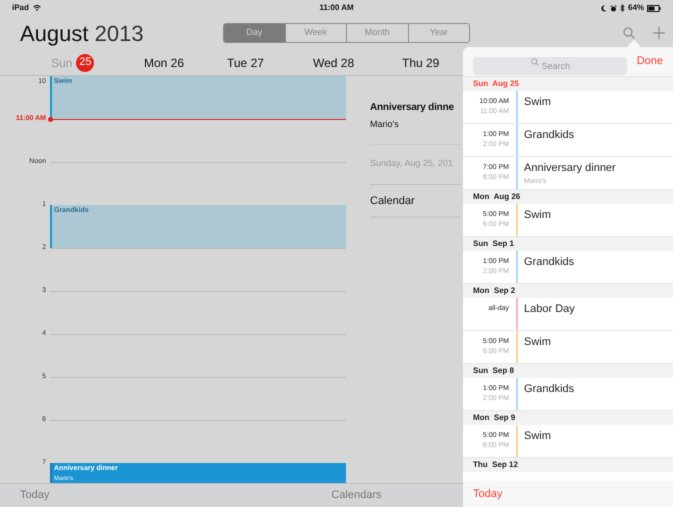 Image resolution: width=673 pixels, height=507 pixels. Describe the element at coordinates (415, 131) in the screenshot. I see `event-location: Mario's` at that location.